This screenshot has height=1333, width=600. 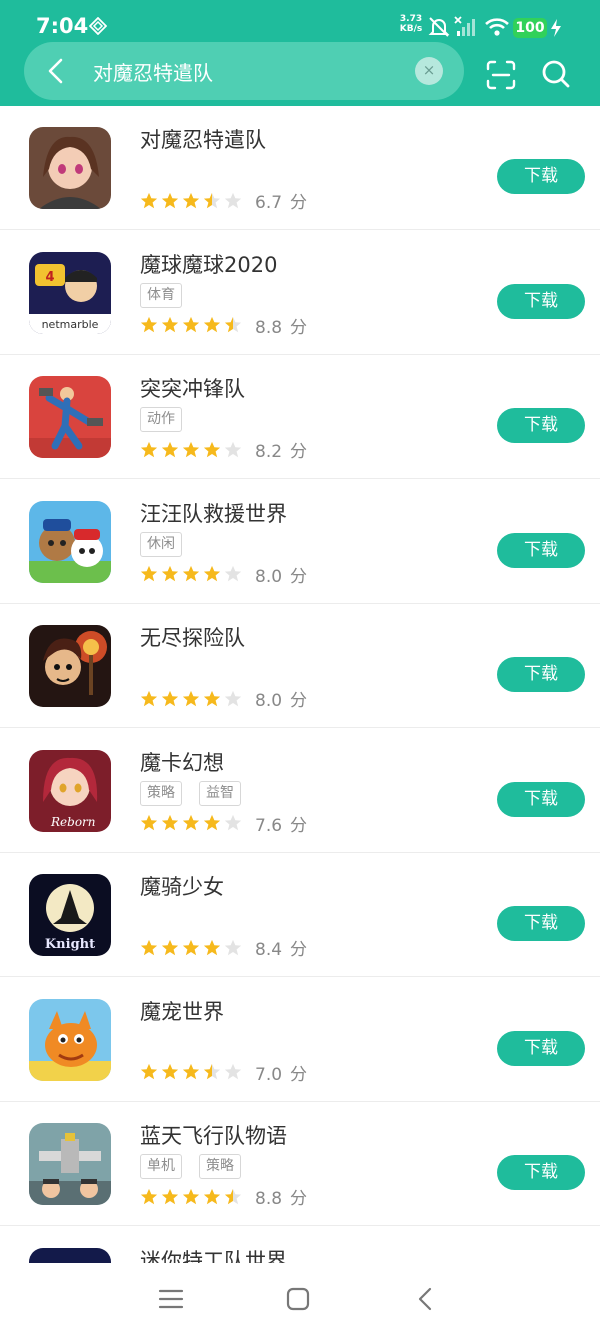 I want to click on header-bar: 7:04 3.73 KB/s 100 对魔忍特遣队 ×, so click(x=300, y=53).